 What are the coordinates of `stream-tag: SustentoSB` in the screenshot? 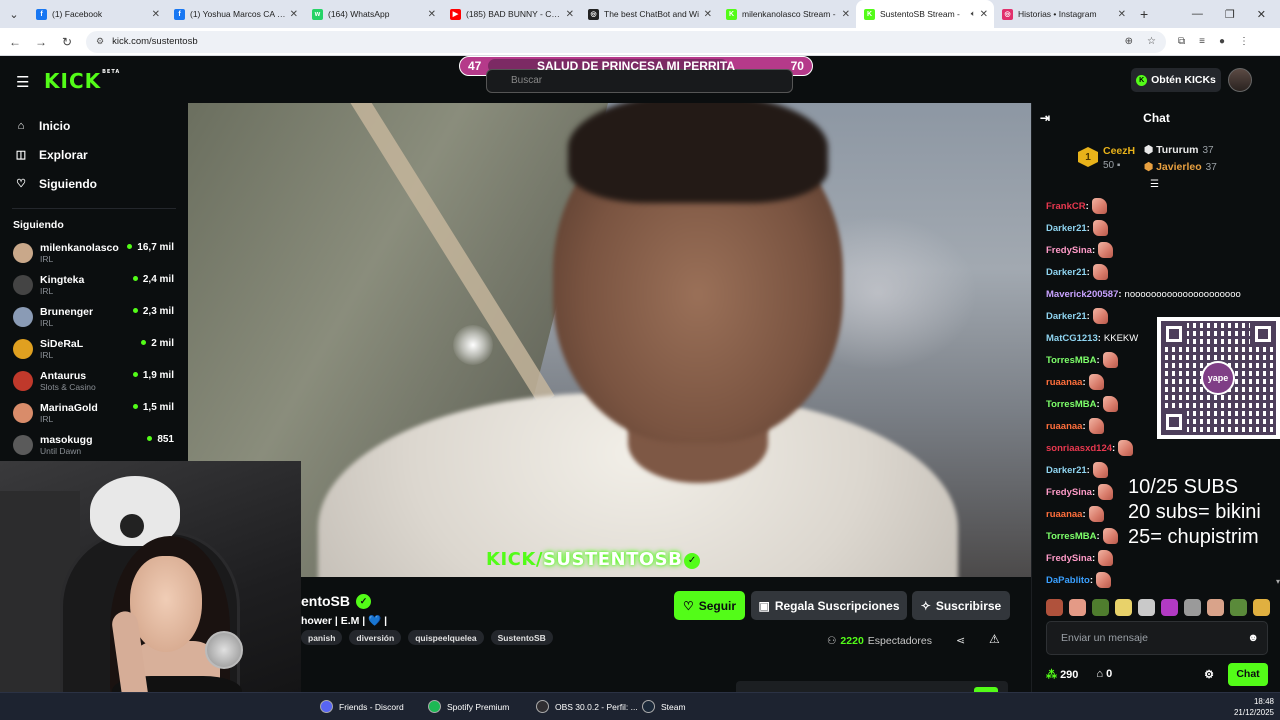 It's located at (521, 637).